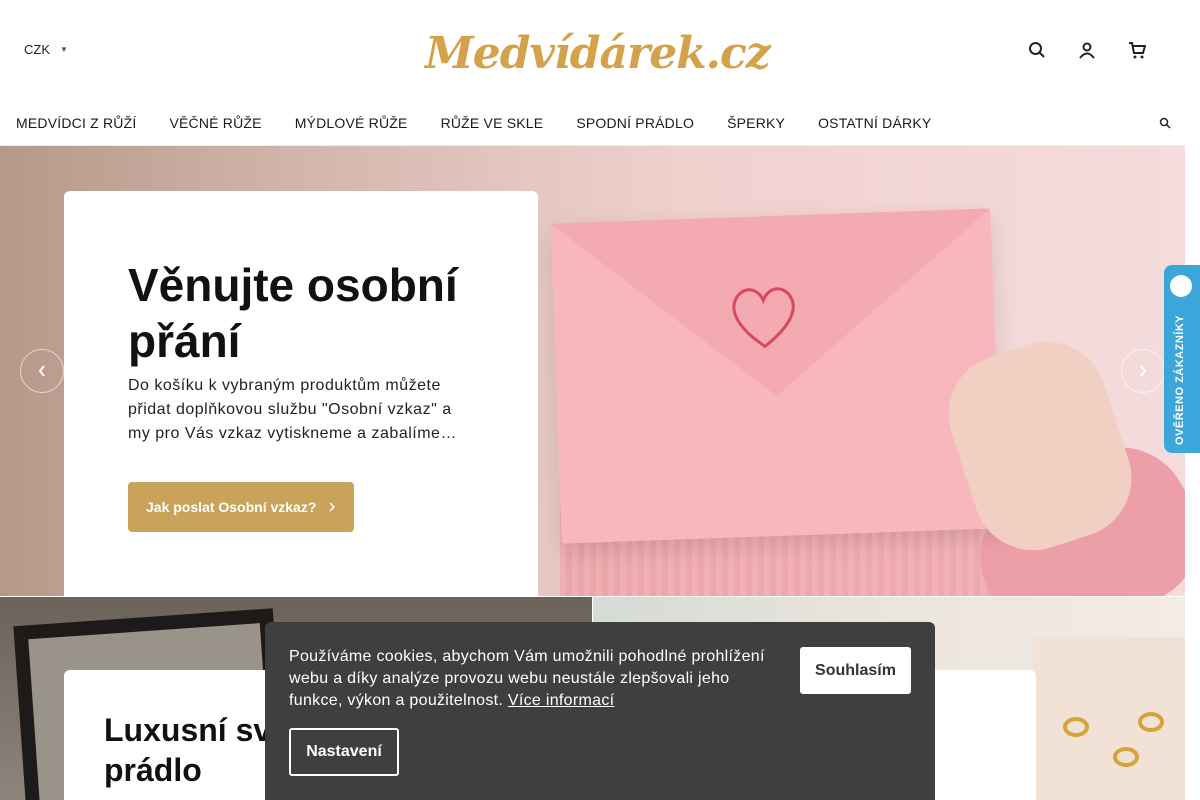 The width and height of the screenshot is (1200, 800). I want to click on currency-selector: CZK ▼, so click(46, 49).